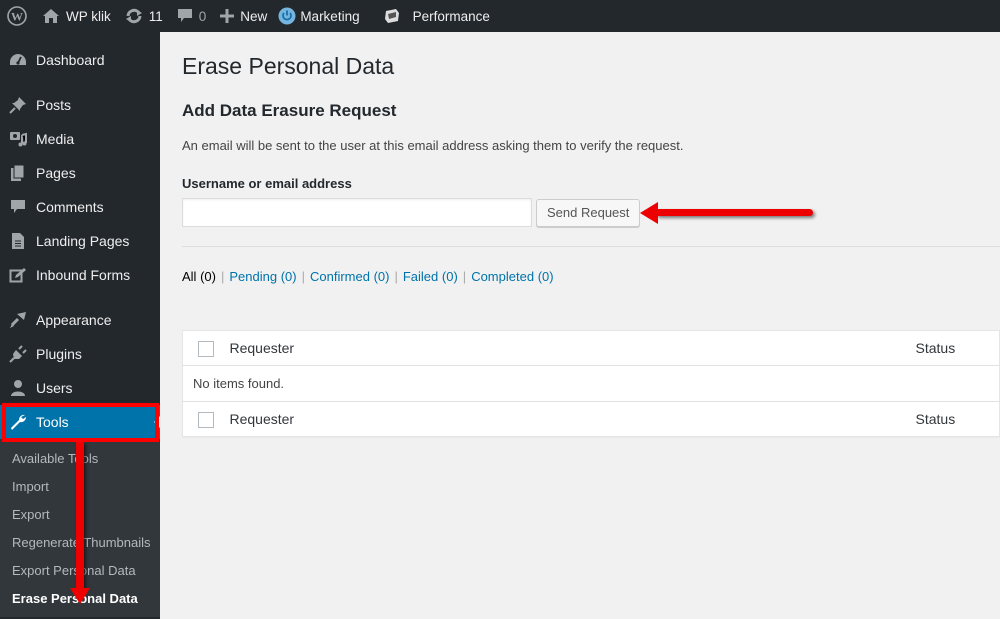  What do you see at coordinates (18, 422) in the screenshot?
I see `wrench-icon` at bounding box center [18, 422].